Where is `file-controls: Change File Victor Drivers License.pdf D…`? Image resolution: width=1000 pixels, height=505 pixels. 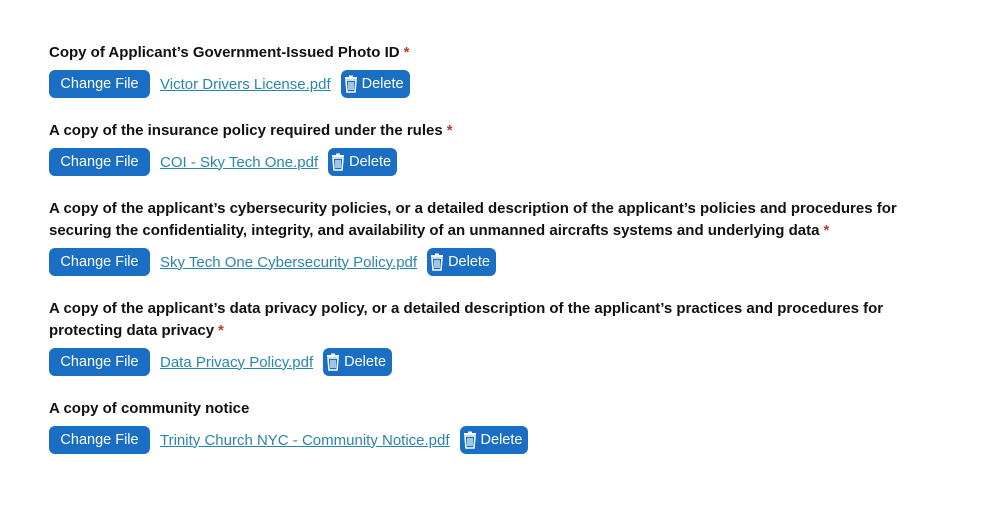
file-controls: Change File Victor Drivers License.pdf D… is located at coordinates (499, 84).